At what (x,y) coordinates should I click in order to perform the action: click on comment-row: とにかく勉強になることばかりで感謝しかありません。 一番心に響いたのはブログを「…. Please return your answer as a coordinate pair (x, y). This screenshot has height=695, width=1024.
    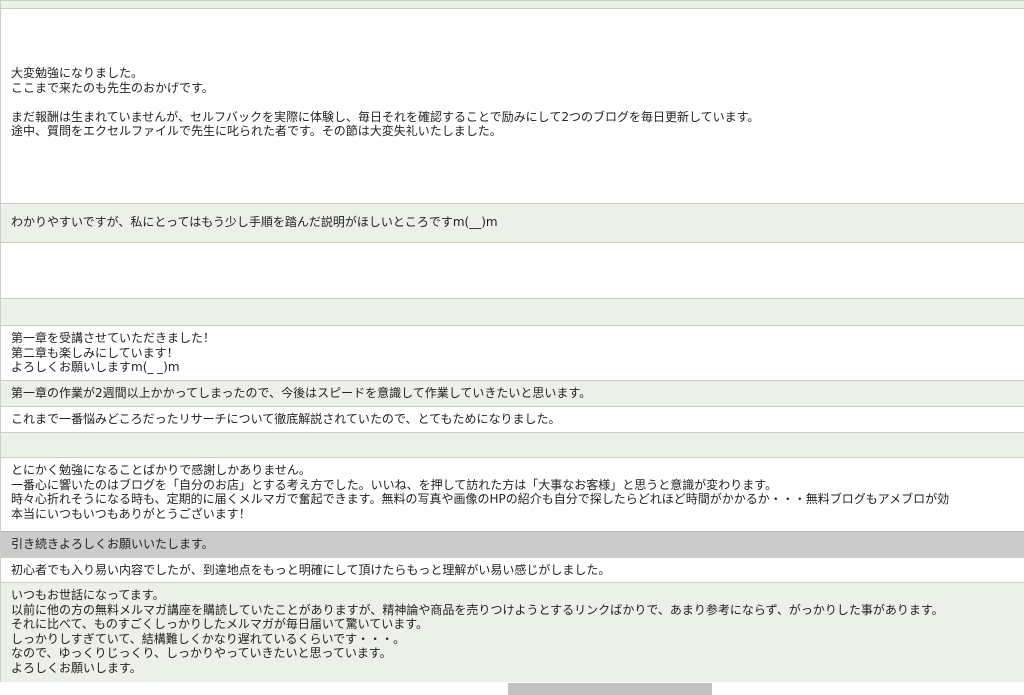
    Looking at the image, I should click on (512, 494).